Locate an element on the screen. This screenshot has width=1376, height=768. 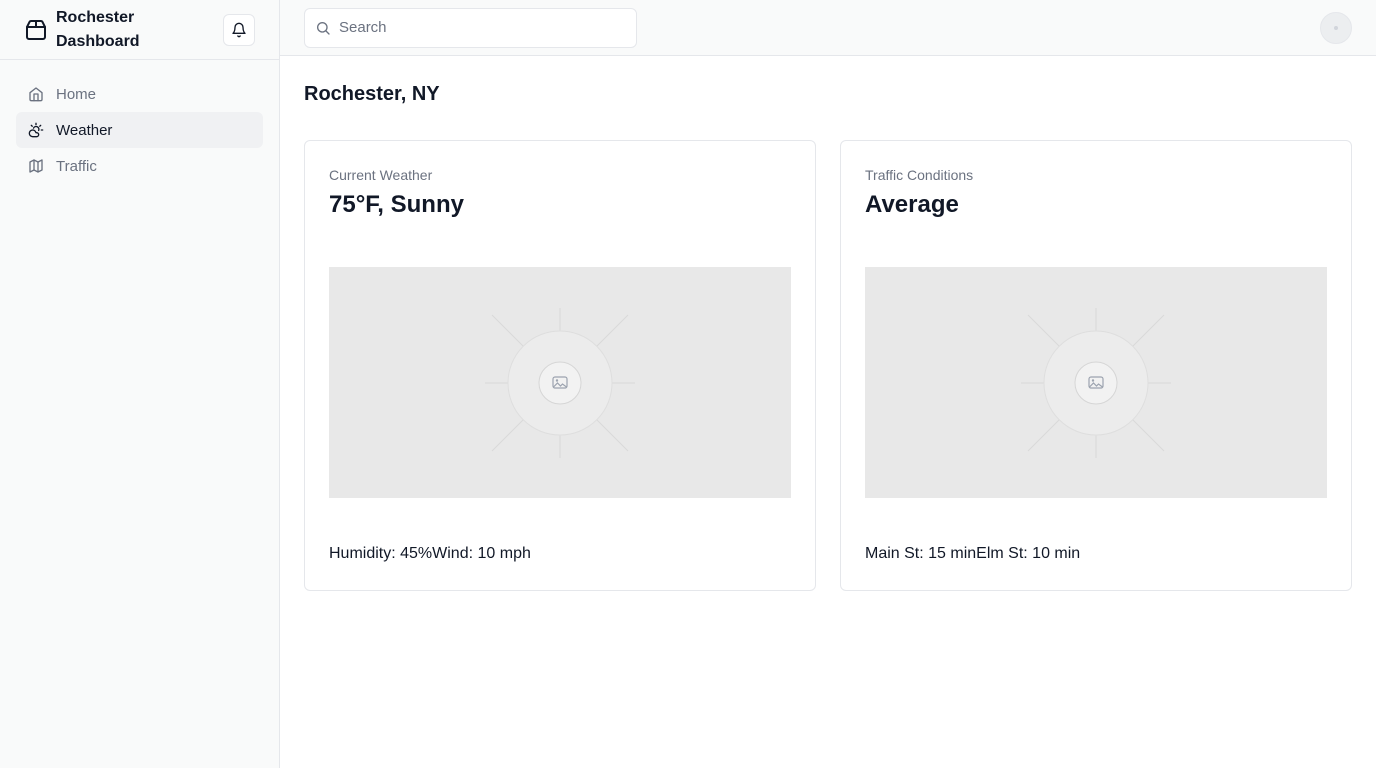
card-value: 75°F, Sunny is located at coordinates (396, 204).